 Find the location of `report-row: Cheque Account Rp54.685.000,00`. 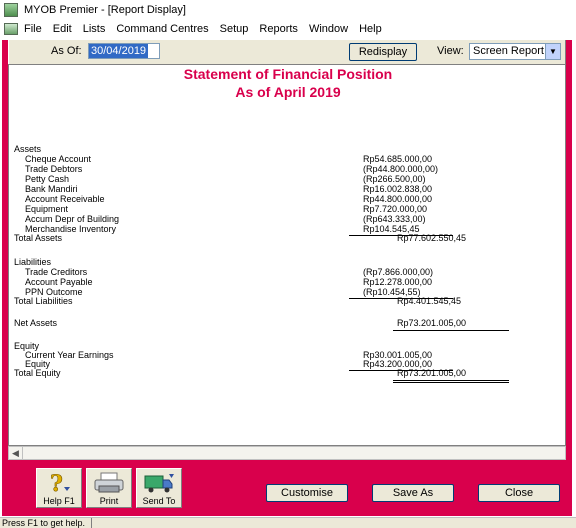

report-row: Cheque Account Rp54.685.000,00 is located at coordinates (288, 159).